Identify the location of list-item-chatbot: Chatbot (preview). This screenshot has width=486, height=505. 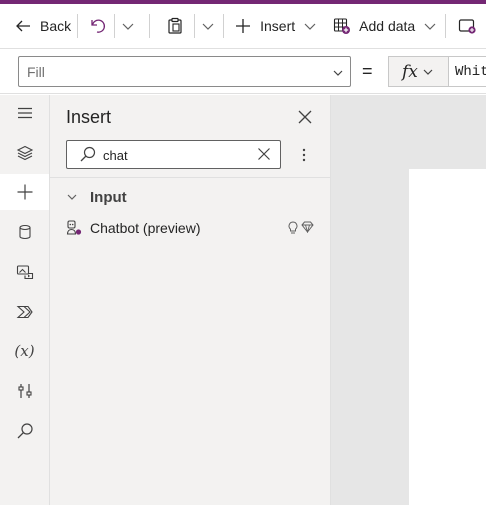
(190, 228).